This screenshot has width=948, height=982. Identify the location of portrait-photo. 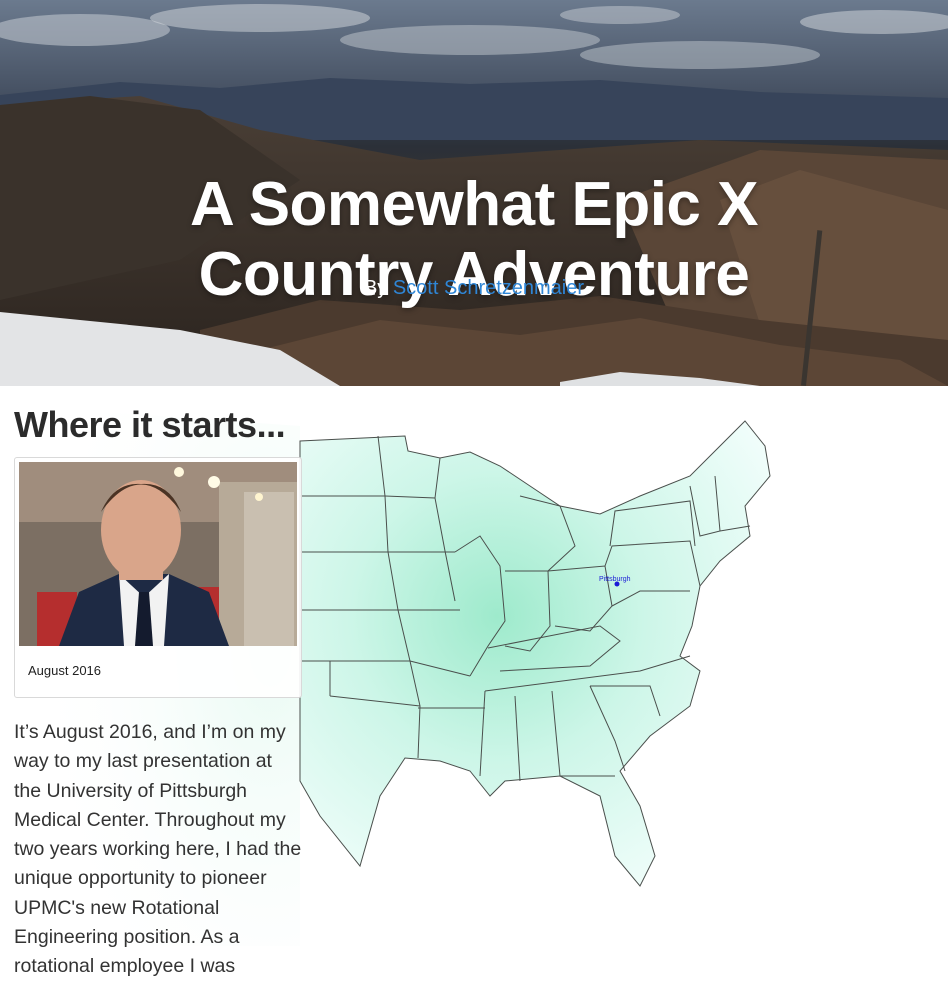
(158, 554).